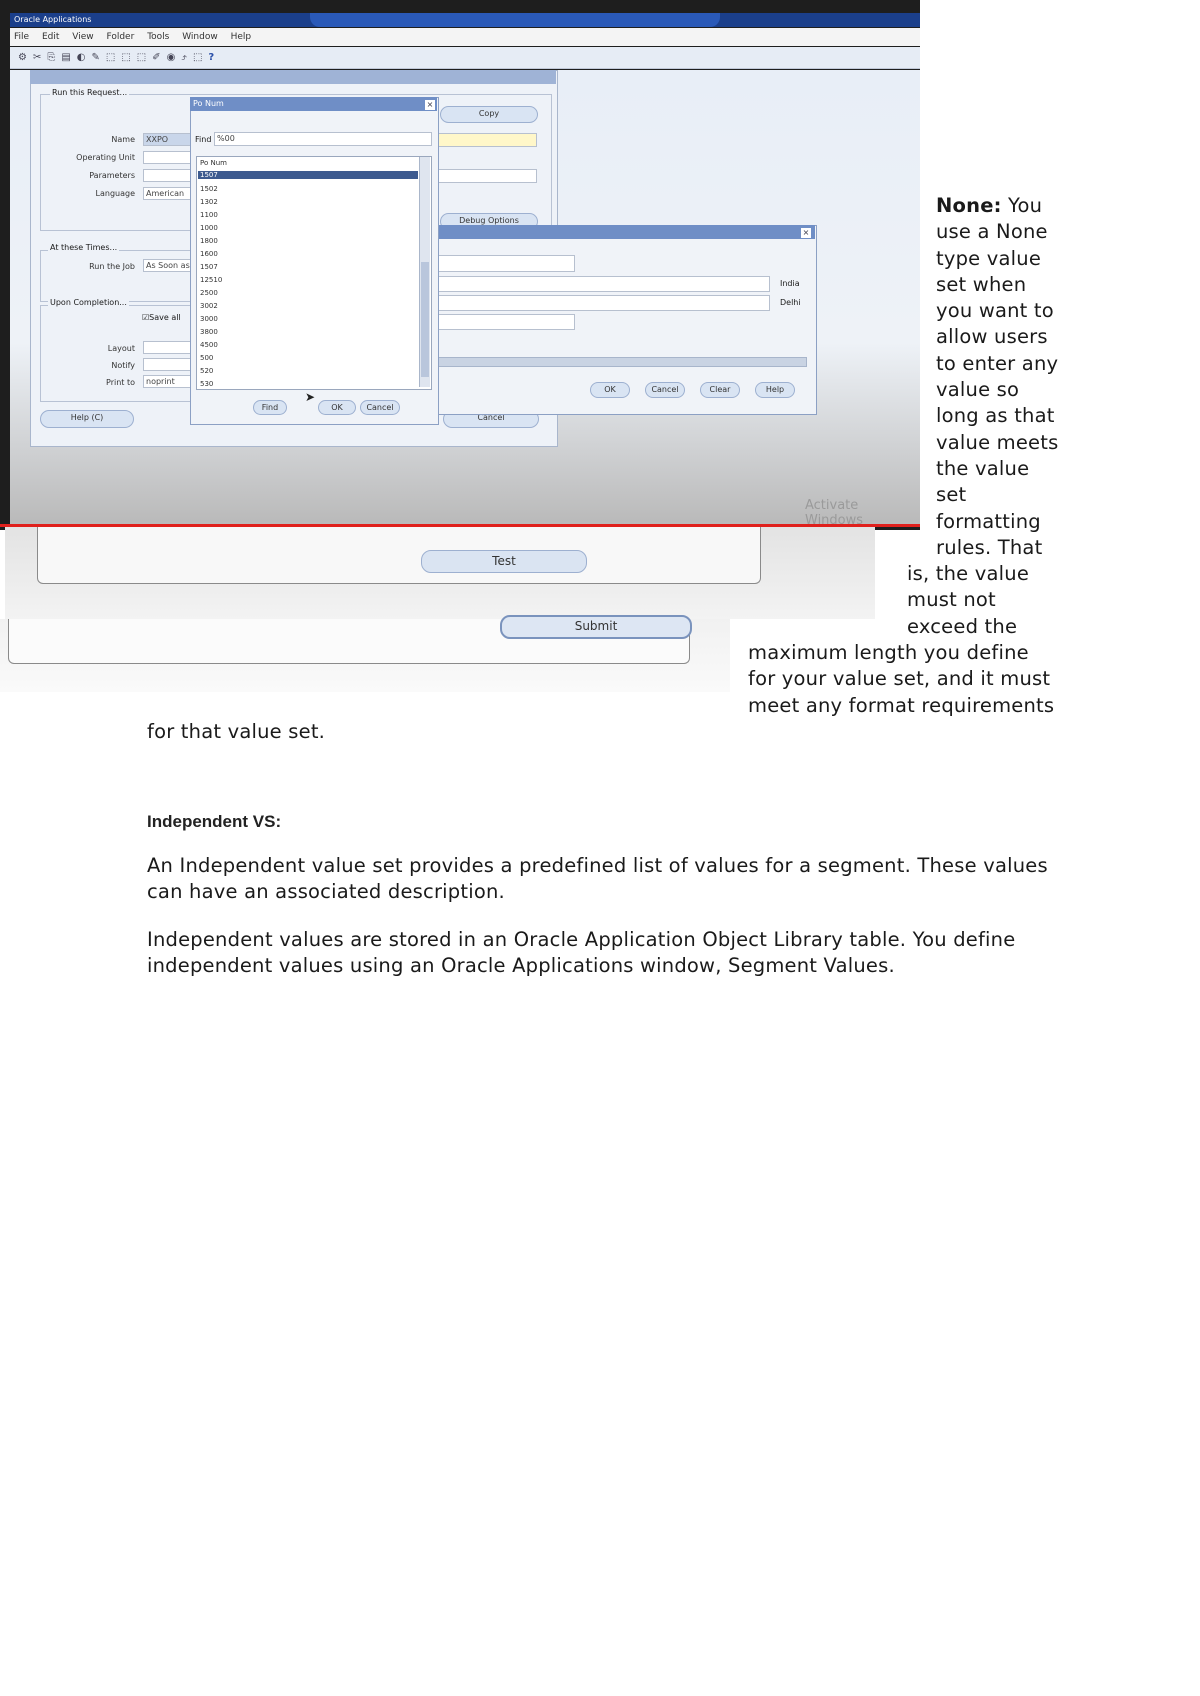 This screenshot has width=1200, height=1696. I want to click on lov-find-button: Find, so click(270, 407).